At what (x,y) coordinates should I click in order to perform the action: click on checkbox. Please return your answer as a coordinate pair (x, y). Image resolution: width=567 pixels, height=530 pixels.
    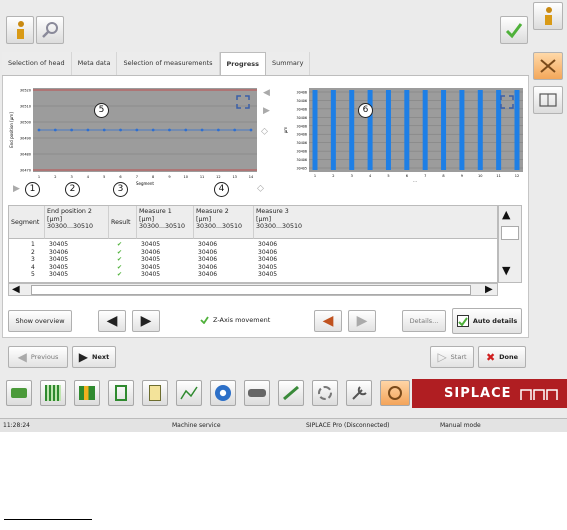
    Looking at the image, I should click on (462, 321).